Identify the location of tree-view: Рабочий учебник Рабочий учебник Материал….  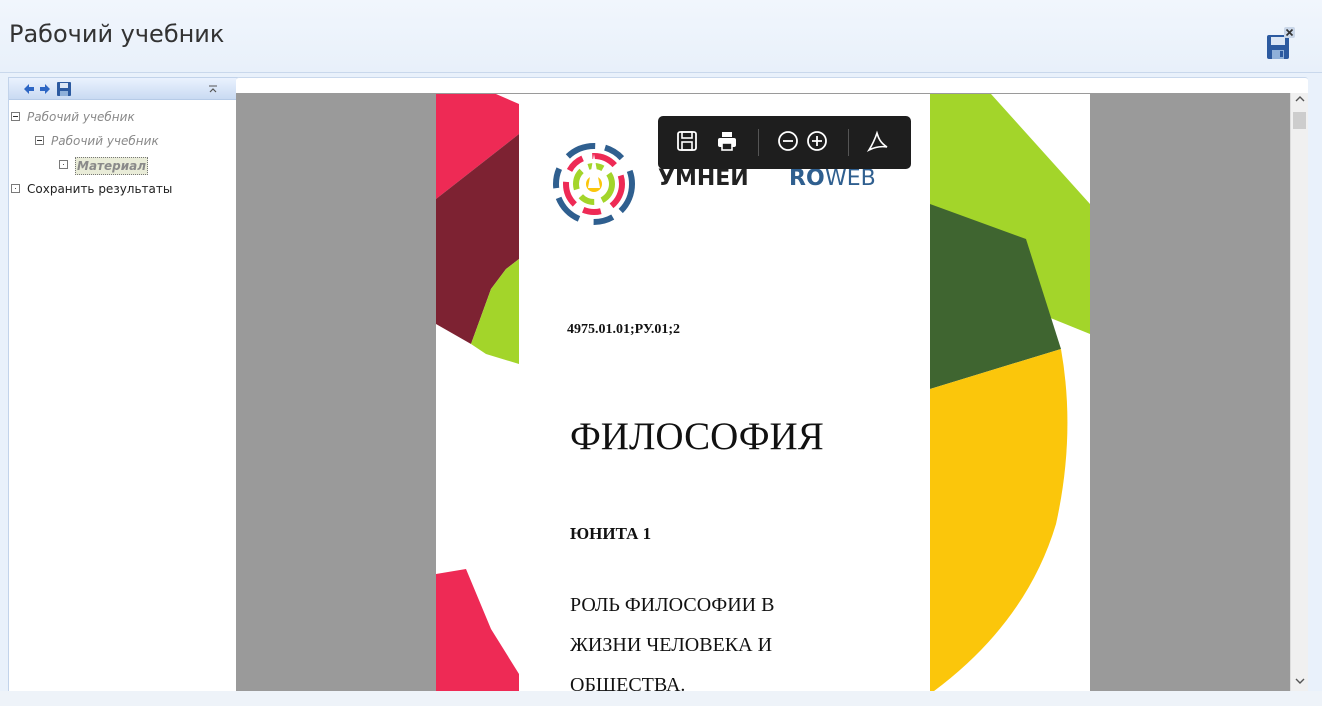
(123, 151).